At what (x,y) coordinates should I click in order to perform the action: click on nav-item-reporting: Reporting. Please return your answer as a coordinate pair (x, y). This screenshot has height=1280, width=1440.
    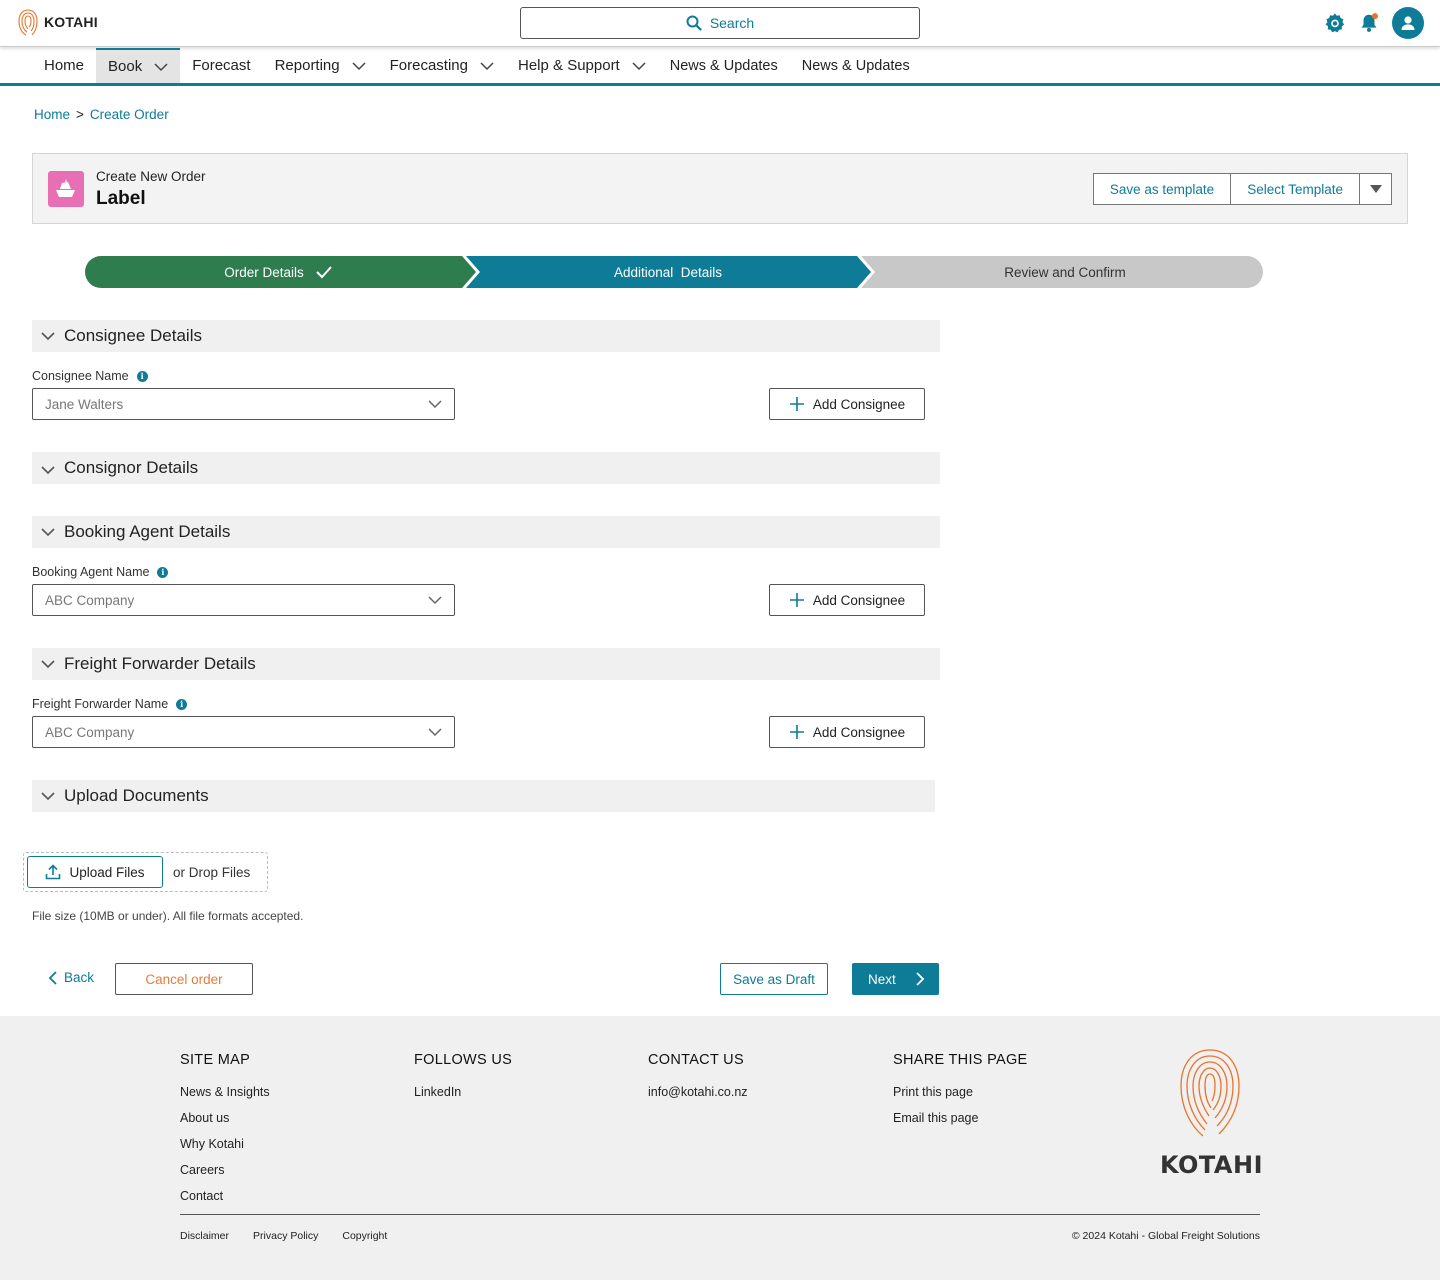
    Looking at the image, I should click on (320, 65).